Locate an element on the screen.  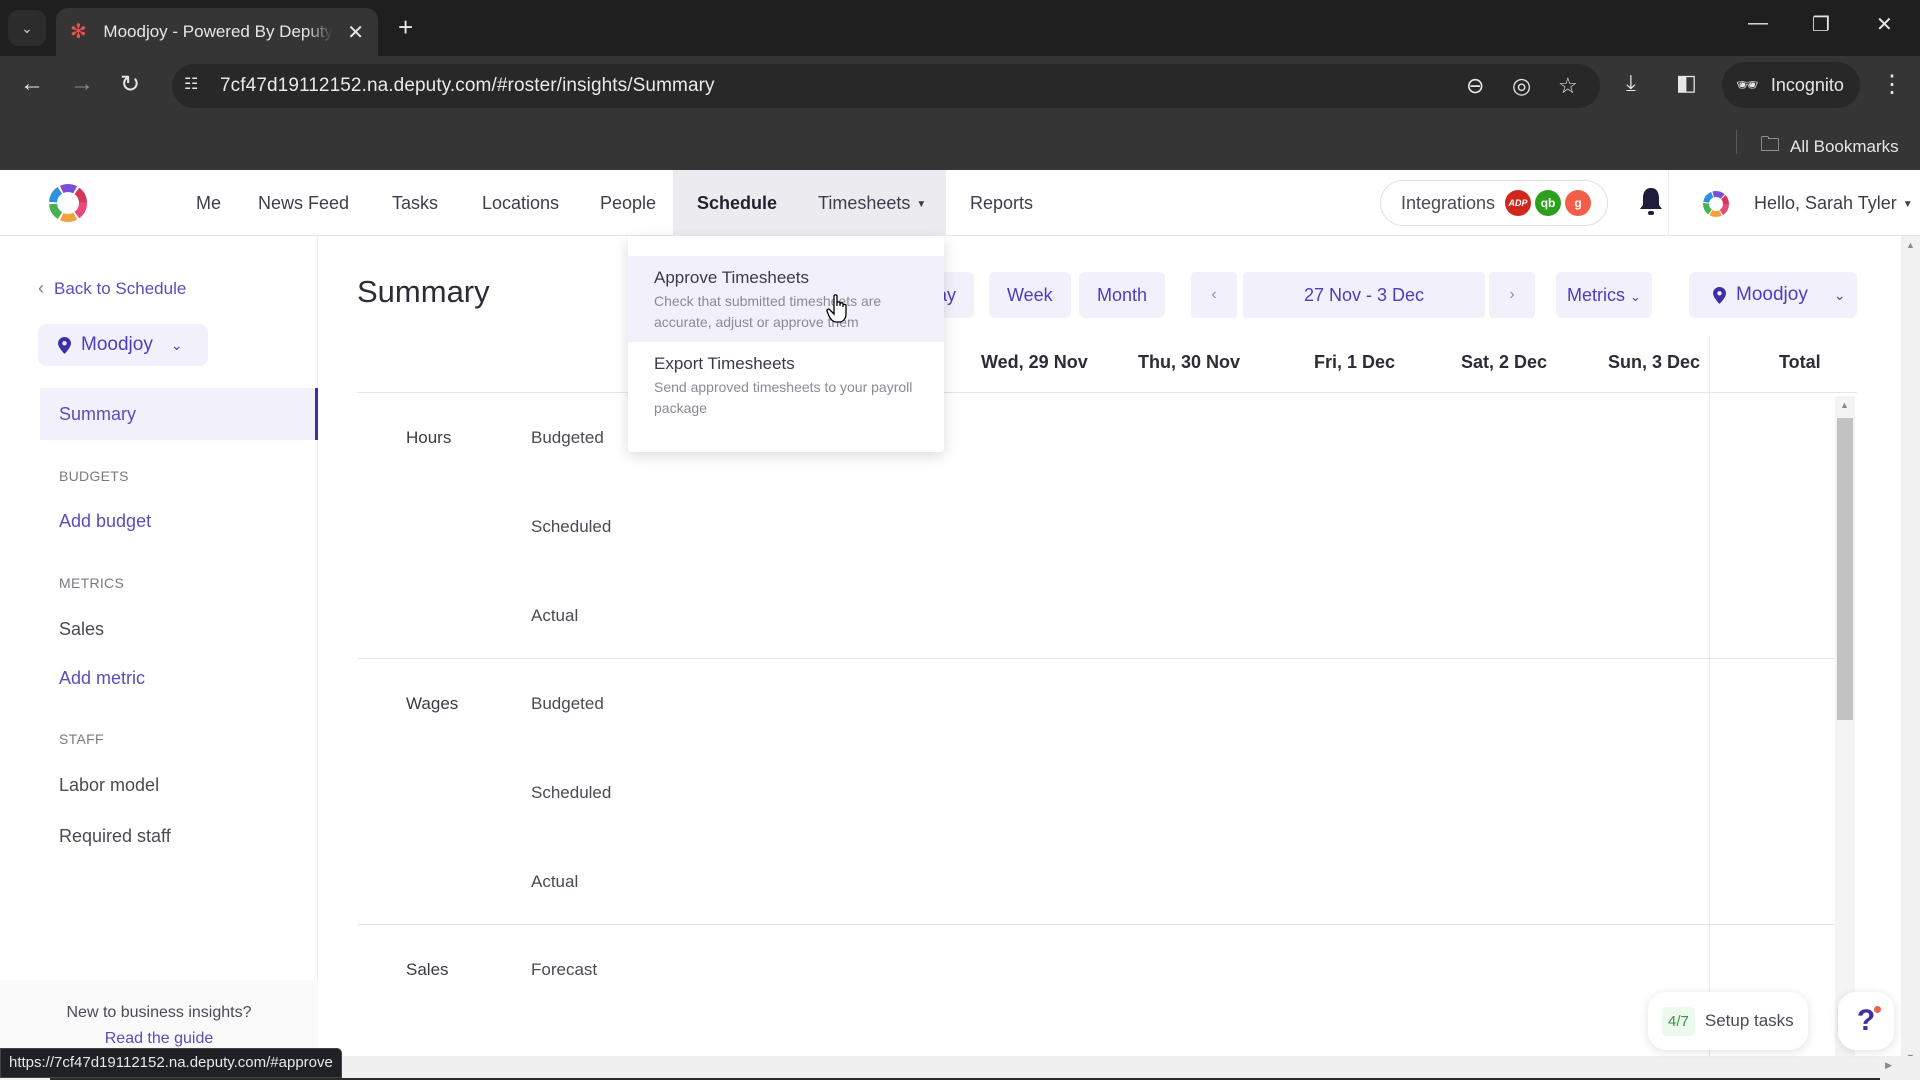
help-question-icon: ? is located at coordinates (1866, 1020).